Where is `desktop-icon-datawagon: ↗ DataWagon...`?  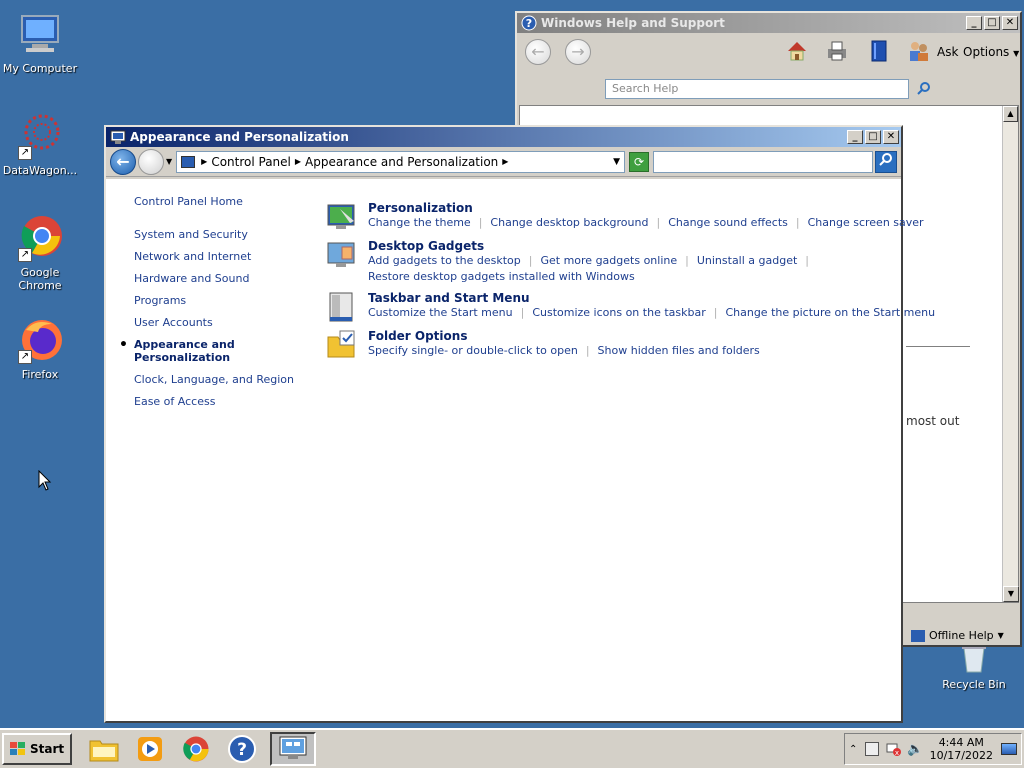 desktop-icon-datawagon: ↗ DataWagon... is located at coordinates (40, 144).